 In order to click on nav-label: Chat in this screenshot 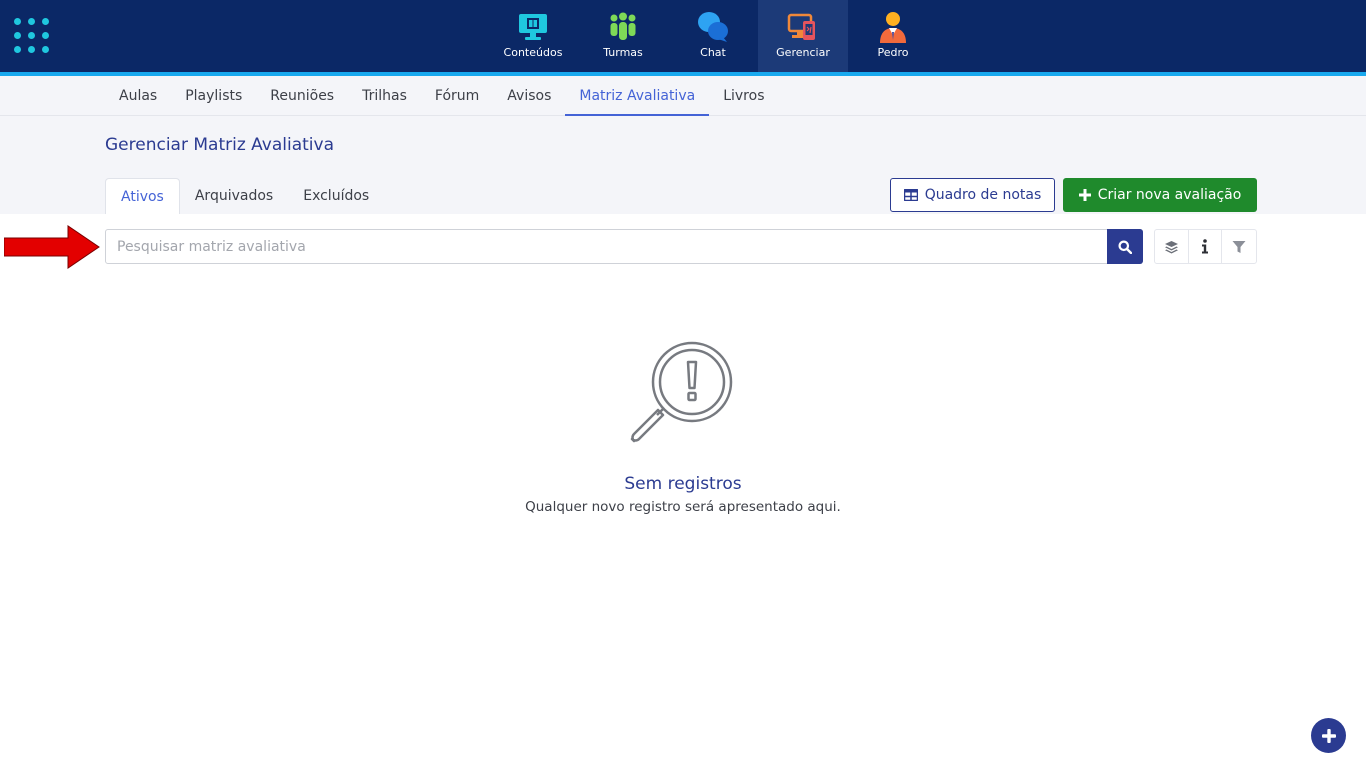, I will do `click(713, 52)`.